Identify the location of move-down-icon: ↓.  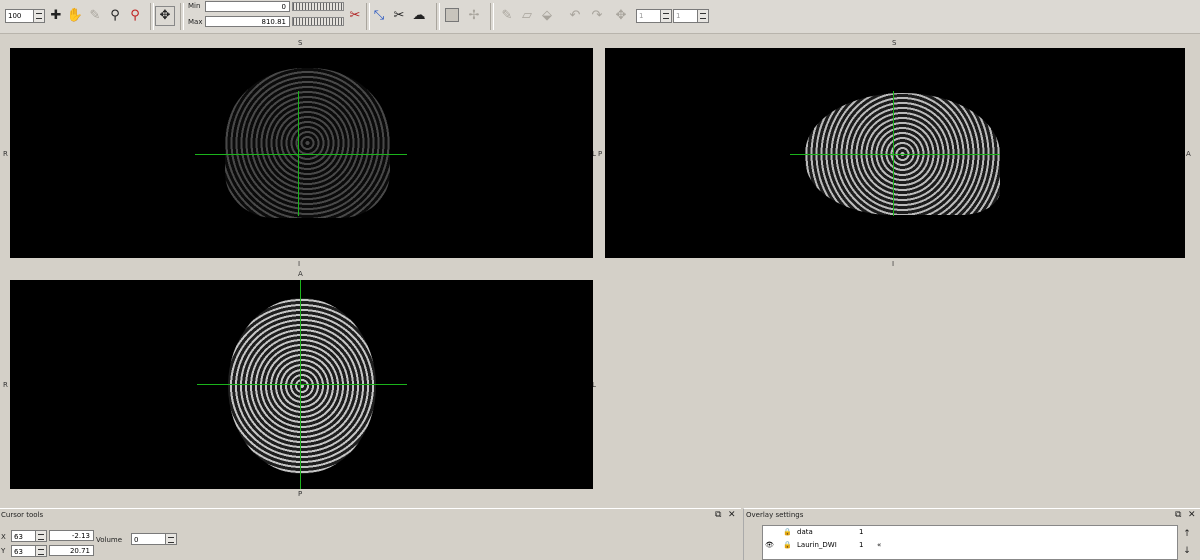
(1187, 551).